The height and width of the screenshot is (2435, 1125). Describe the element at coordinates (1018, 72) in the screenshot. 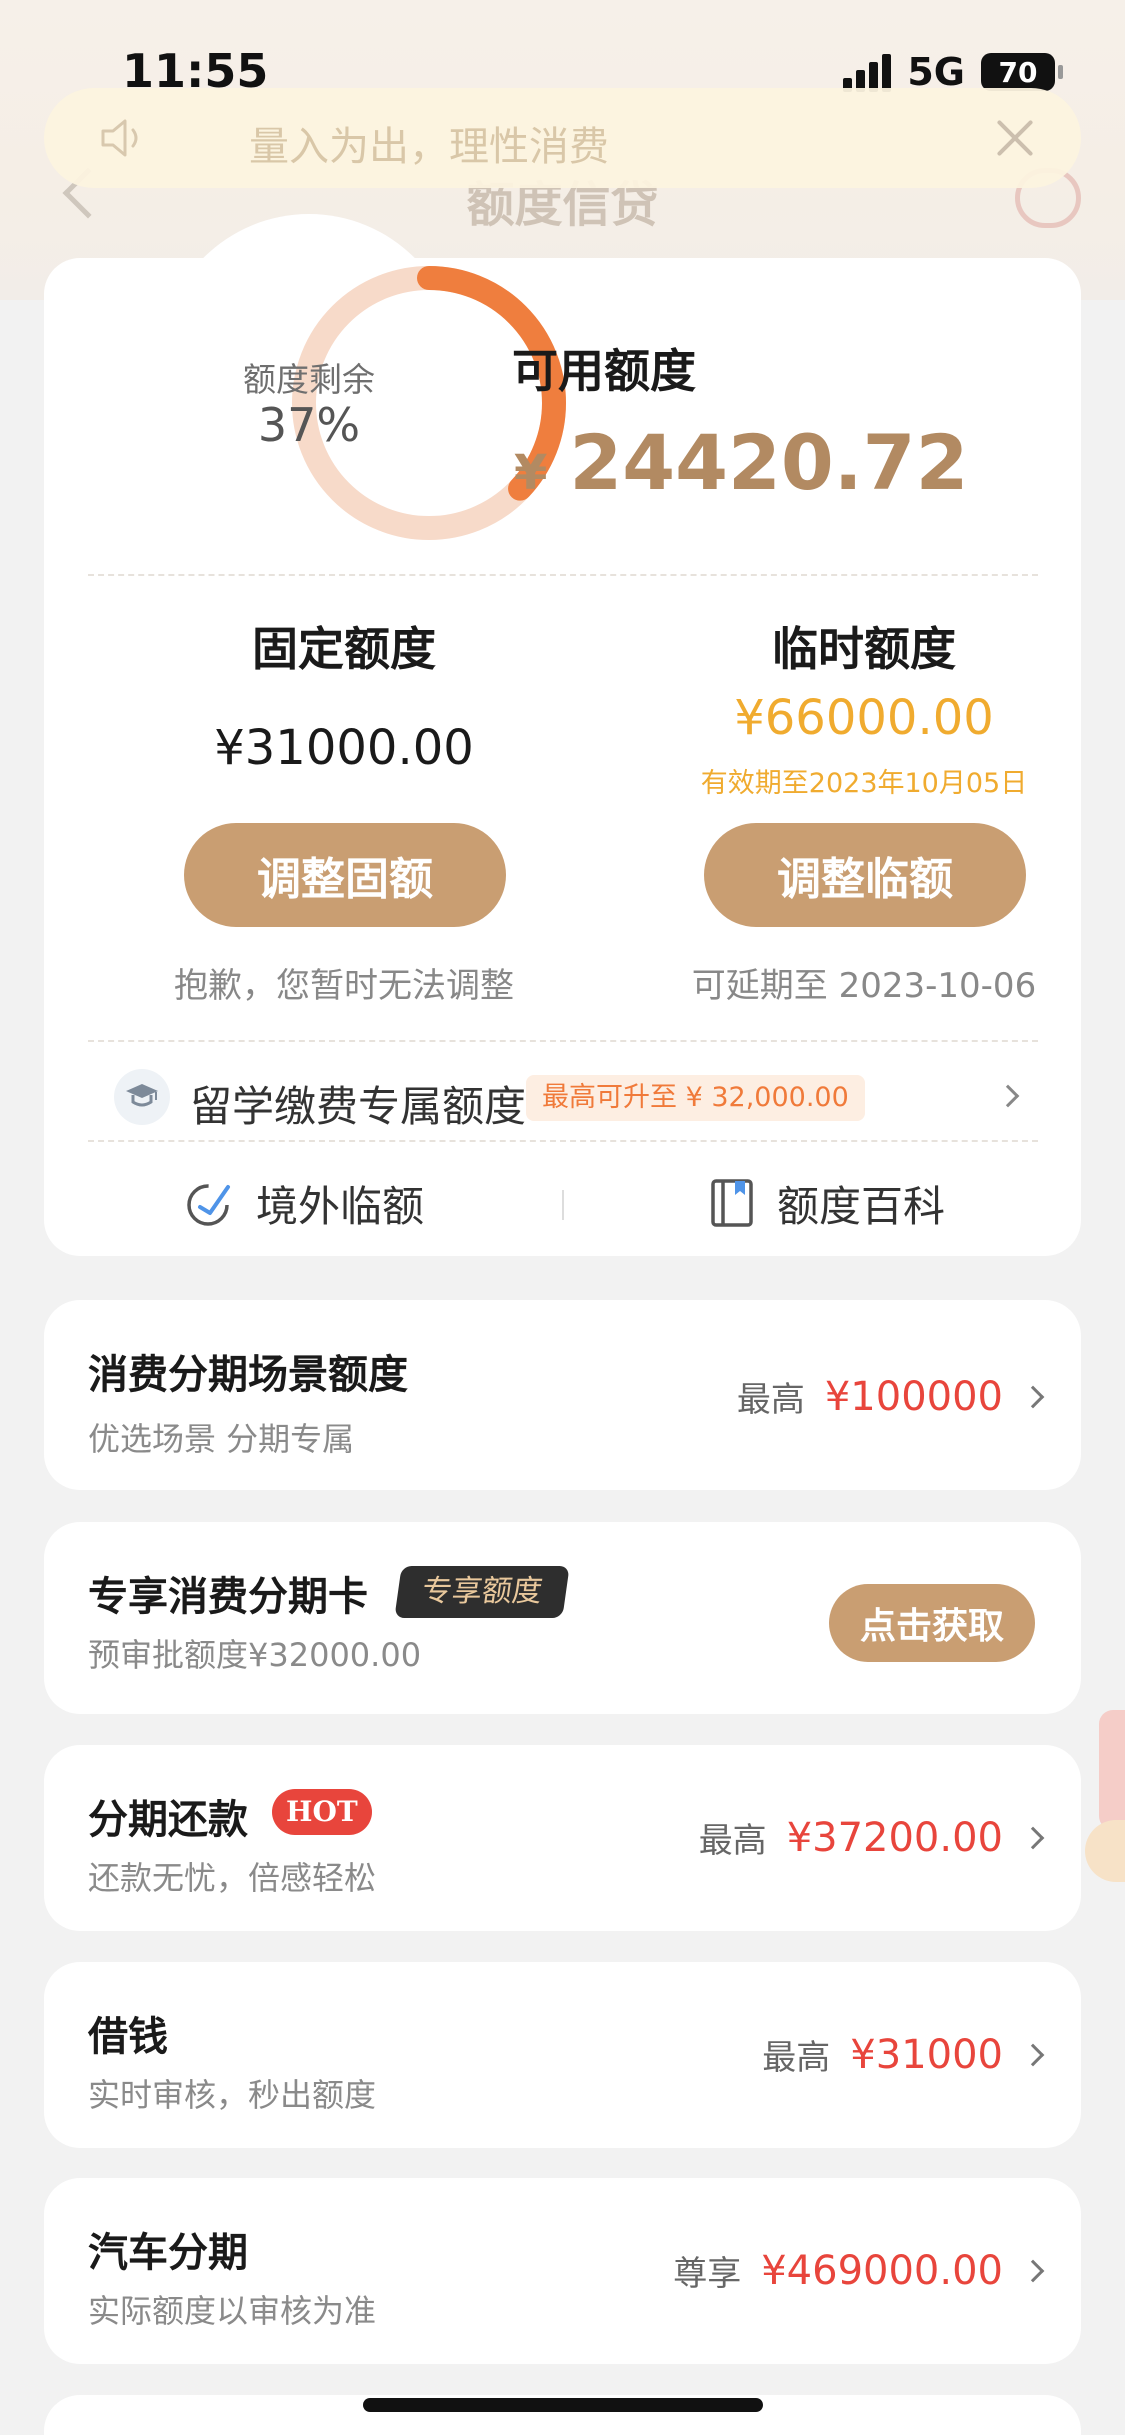

I see `battery-level: 70` at that location.